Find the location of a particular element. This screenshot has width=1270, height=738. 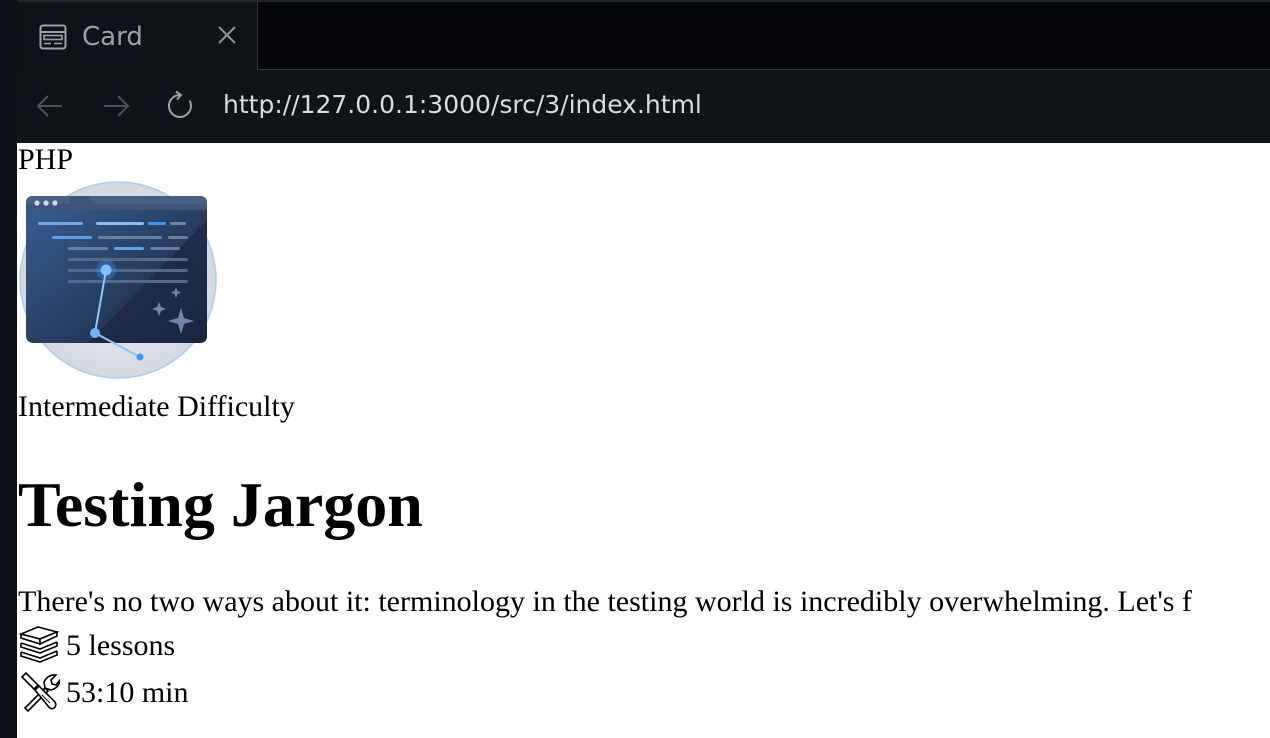

close-icon is located at coordinates (227, 35).